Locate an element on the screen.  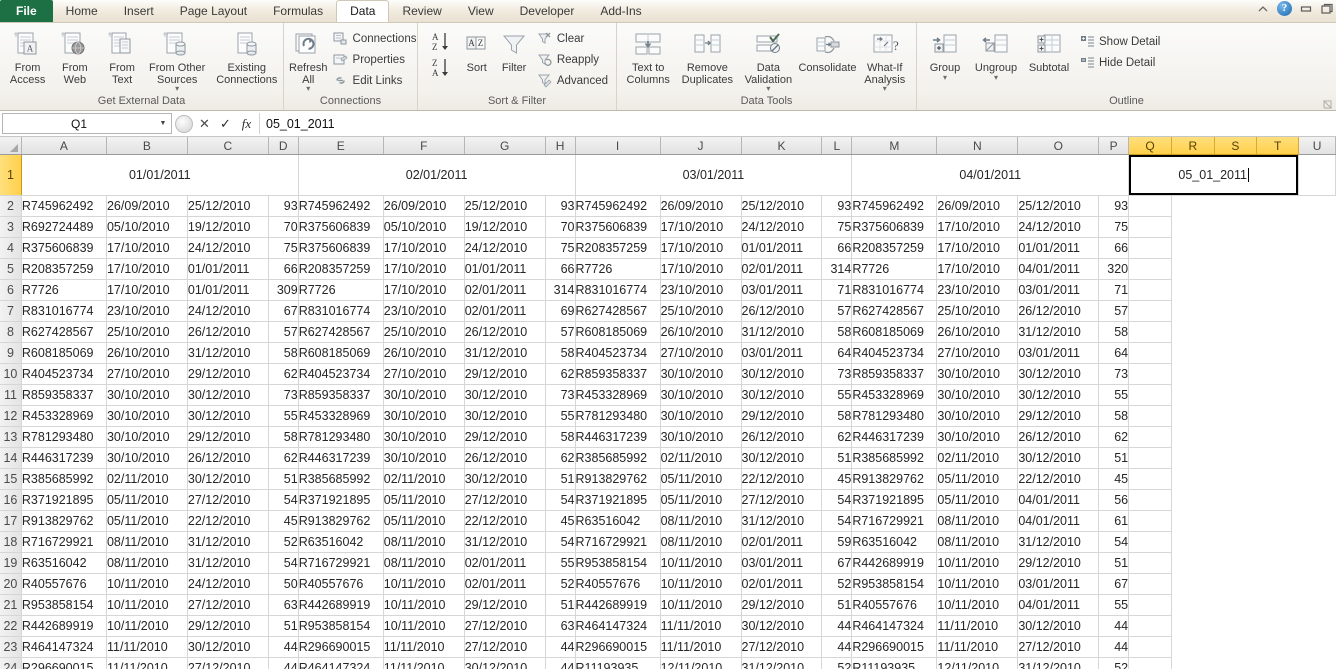
cell-N10: 30/10/2010 is located at coordinates (977, 374).